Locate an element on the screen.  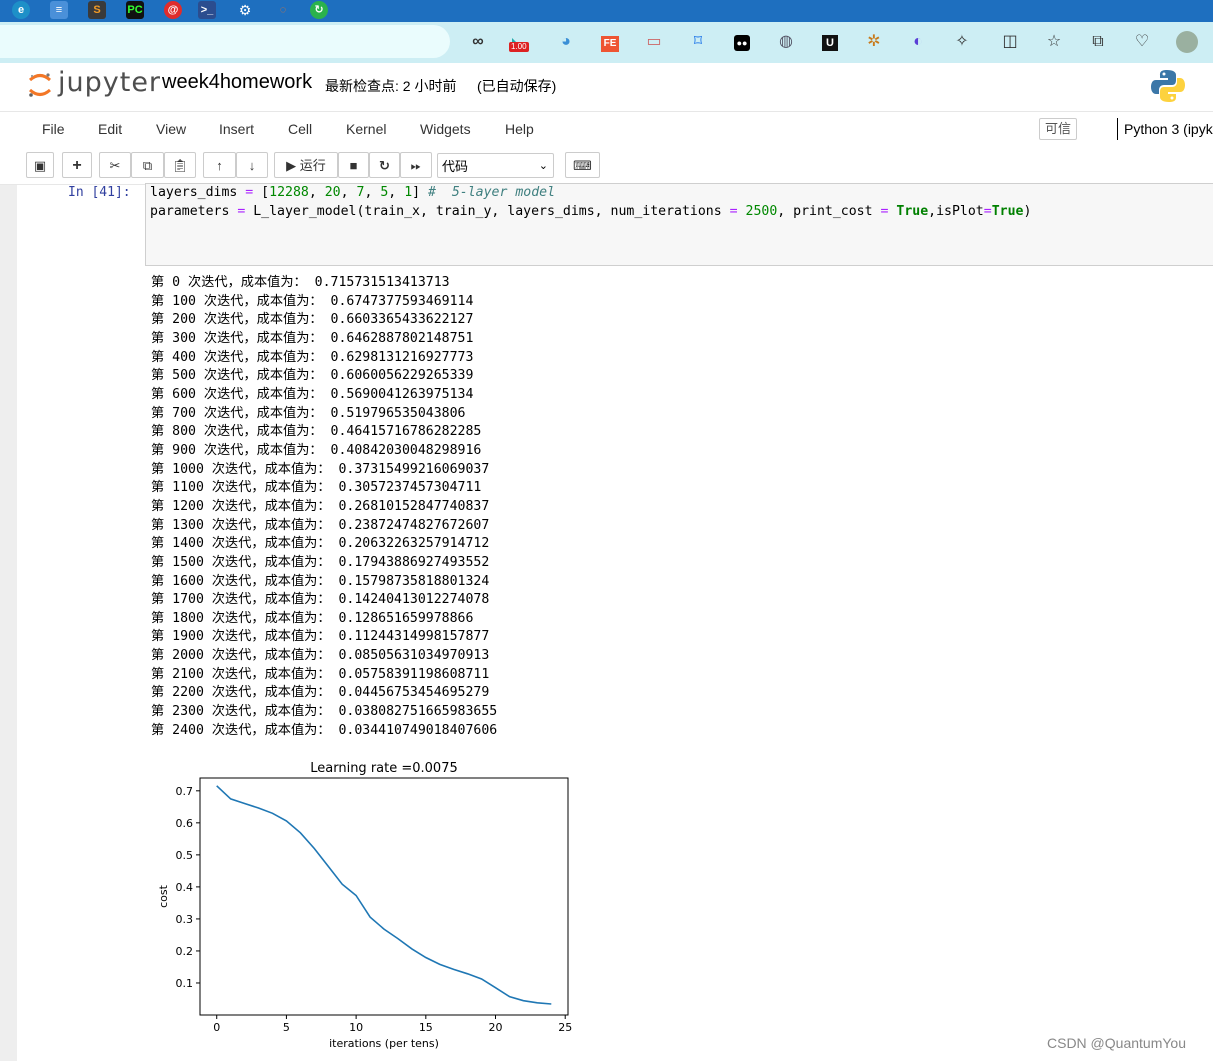
jupyter-taskbar-icon: ◌ is located at coordinates (283, 10).